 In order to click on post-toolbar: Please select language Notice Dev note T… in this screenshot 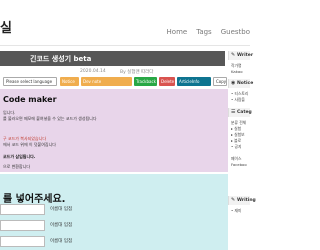, I will do `click(113, 82)`.